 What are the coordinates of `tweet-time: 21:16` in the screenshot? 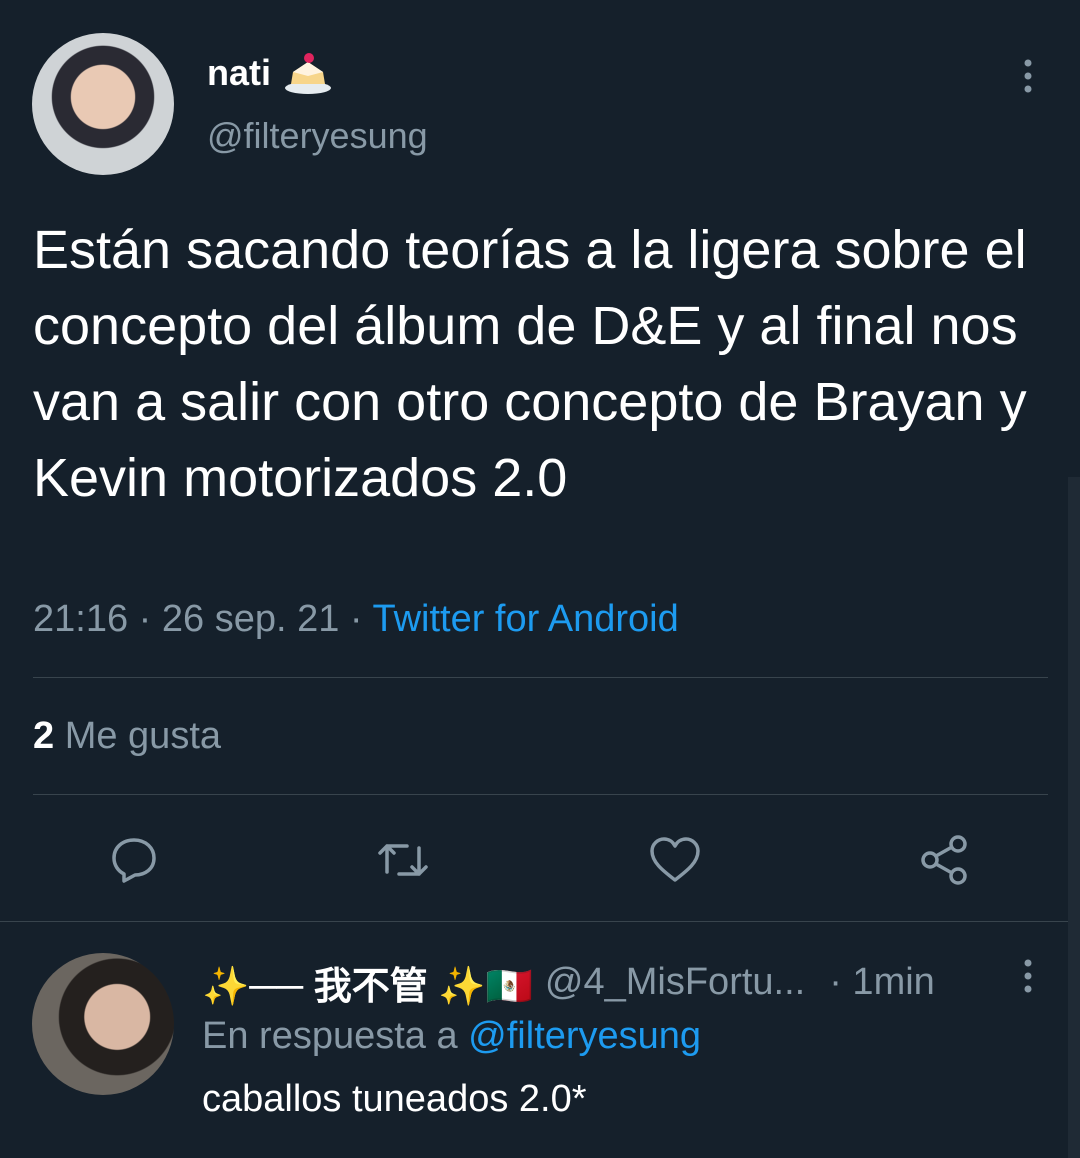 It's located at (80, 619).